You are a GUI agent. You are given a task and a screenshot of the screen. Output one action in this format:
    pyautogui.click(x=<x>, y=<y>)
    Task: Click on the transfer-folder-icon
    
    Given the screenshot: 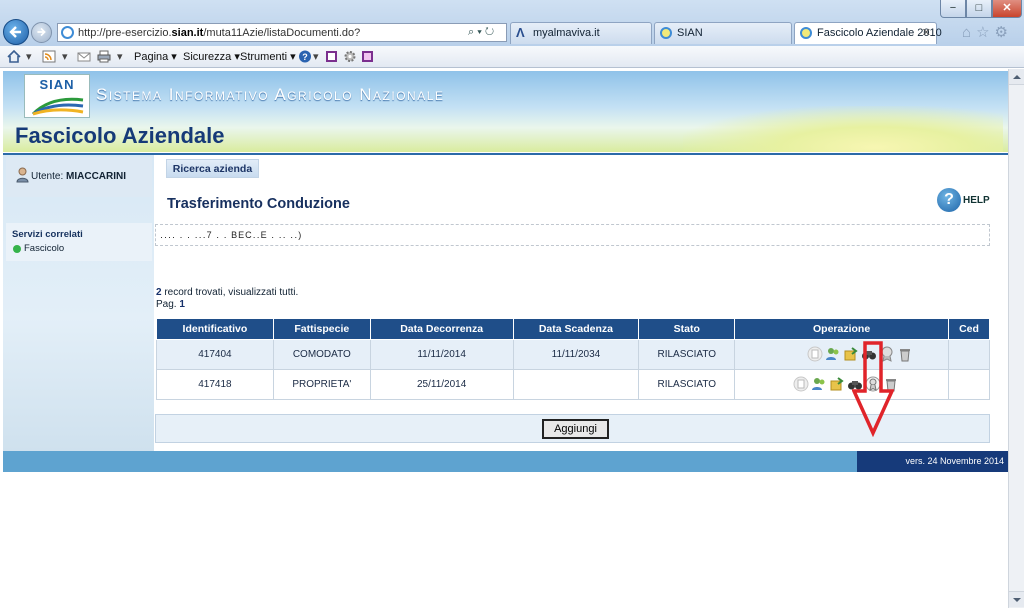 What is the action you would take?
    pyautogui.click(x=837, y=384)
    